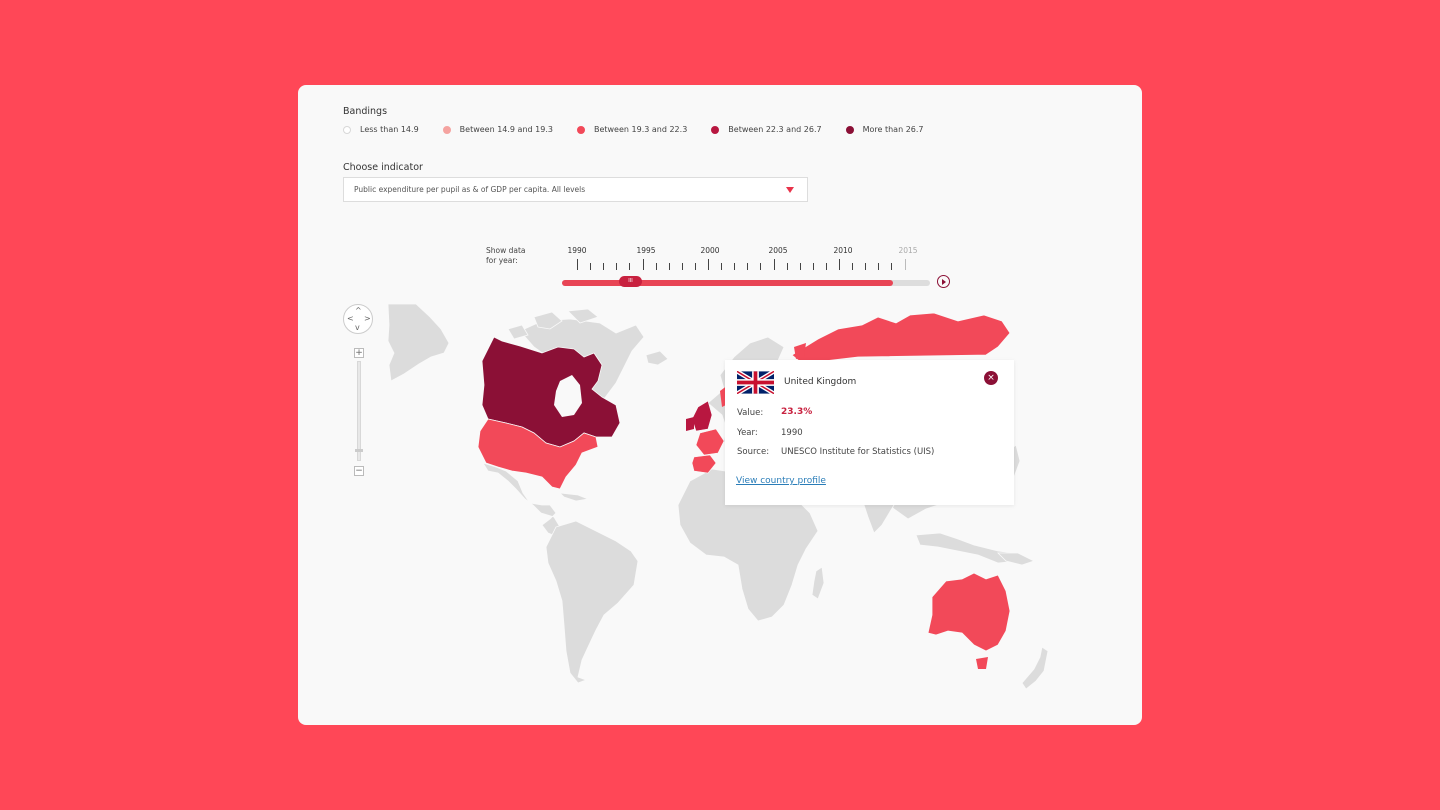  I want to click on zoom-slider-track, so click(359, 411).